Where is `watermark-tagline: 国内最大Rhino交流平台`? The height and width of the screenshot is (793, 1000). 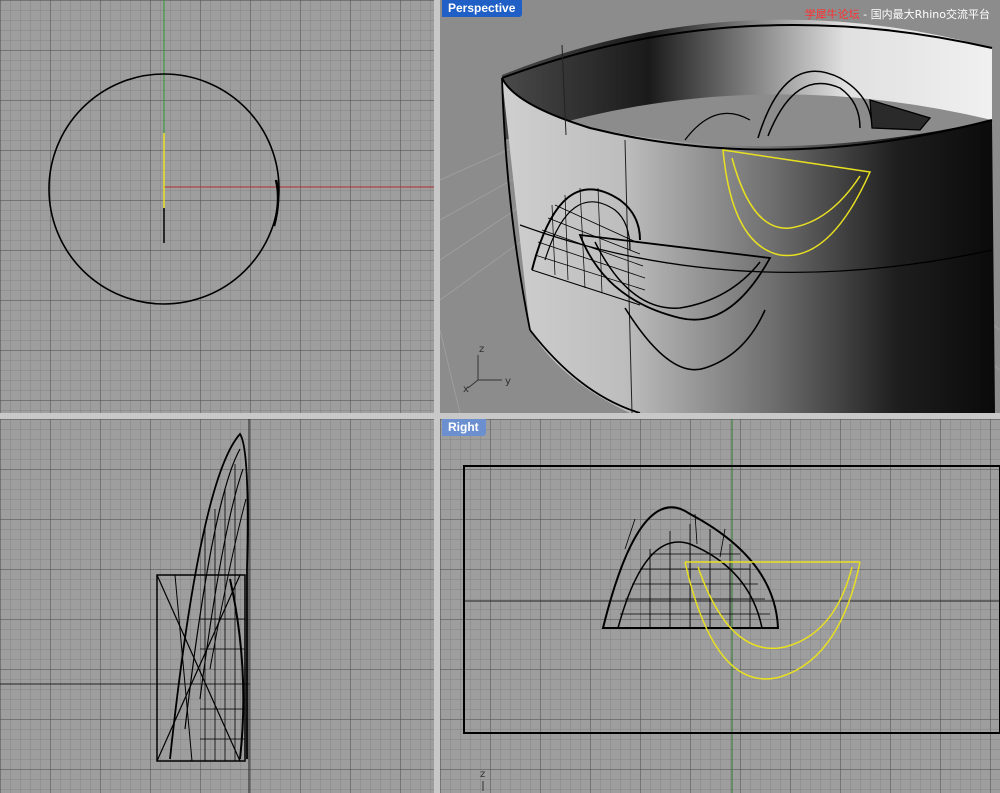 watermark-tagline: 国内最大Rhino交流平台 is located at coordinates (930, 14).